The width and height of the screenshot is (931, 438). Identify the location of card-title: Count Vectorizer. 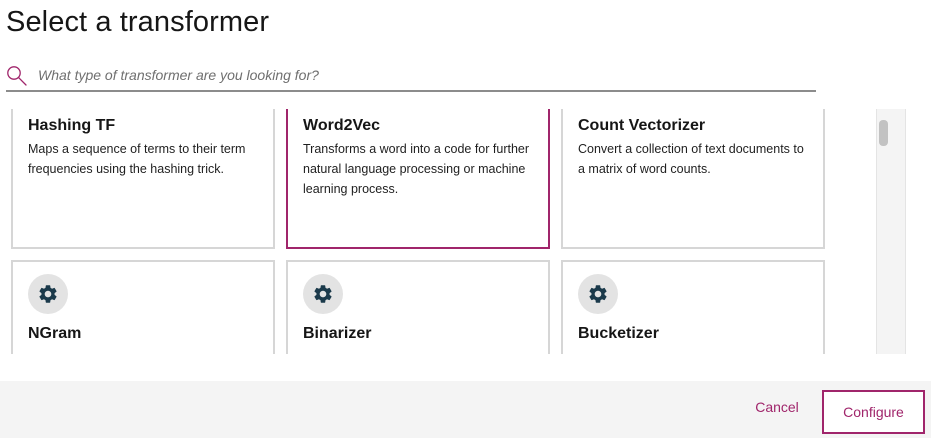
(642, 125).